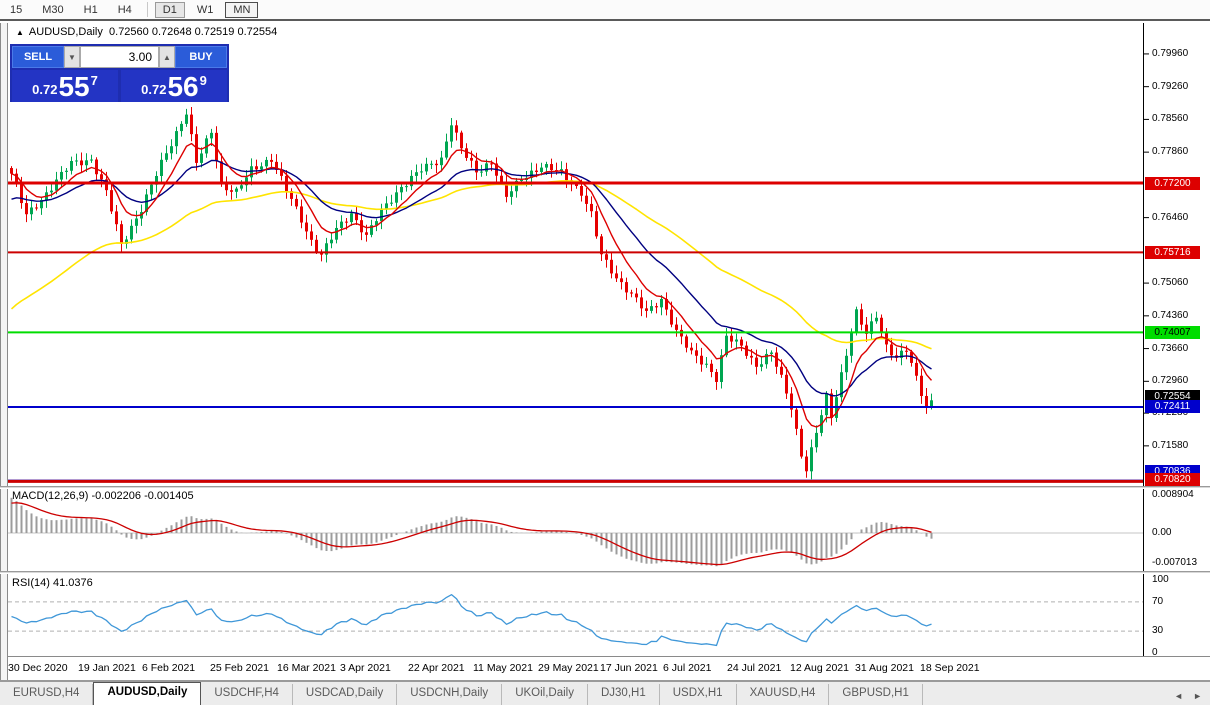 The width and height of the screenshot is (1210, 705). What do you see at coordinates (52, 10) in the screenshot?
I see `timeframe-button-m30: M30` at bounding box center [52, 10].